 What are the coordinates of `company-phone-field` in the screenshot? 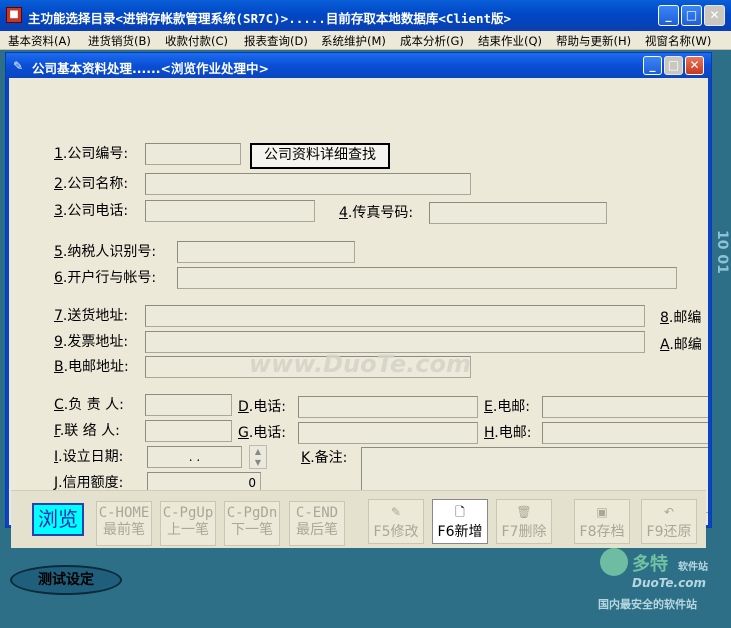 It's located at (230, 211).